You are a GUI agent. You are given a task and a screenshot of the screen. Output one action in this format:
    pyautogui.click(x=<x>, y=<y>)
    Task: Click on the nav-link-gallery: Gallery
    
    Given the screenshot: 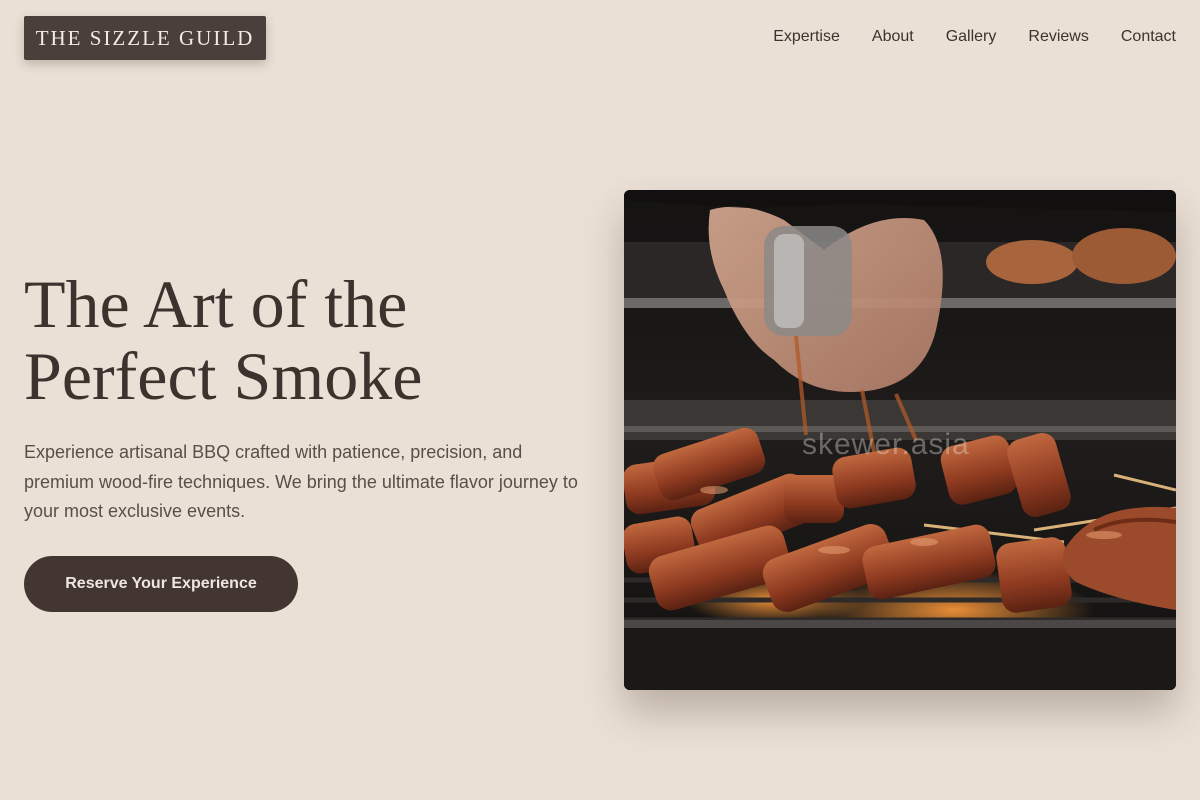 What is the action you would take?
    pyautogui.click(x=971, y=37)
    